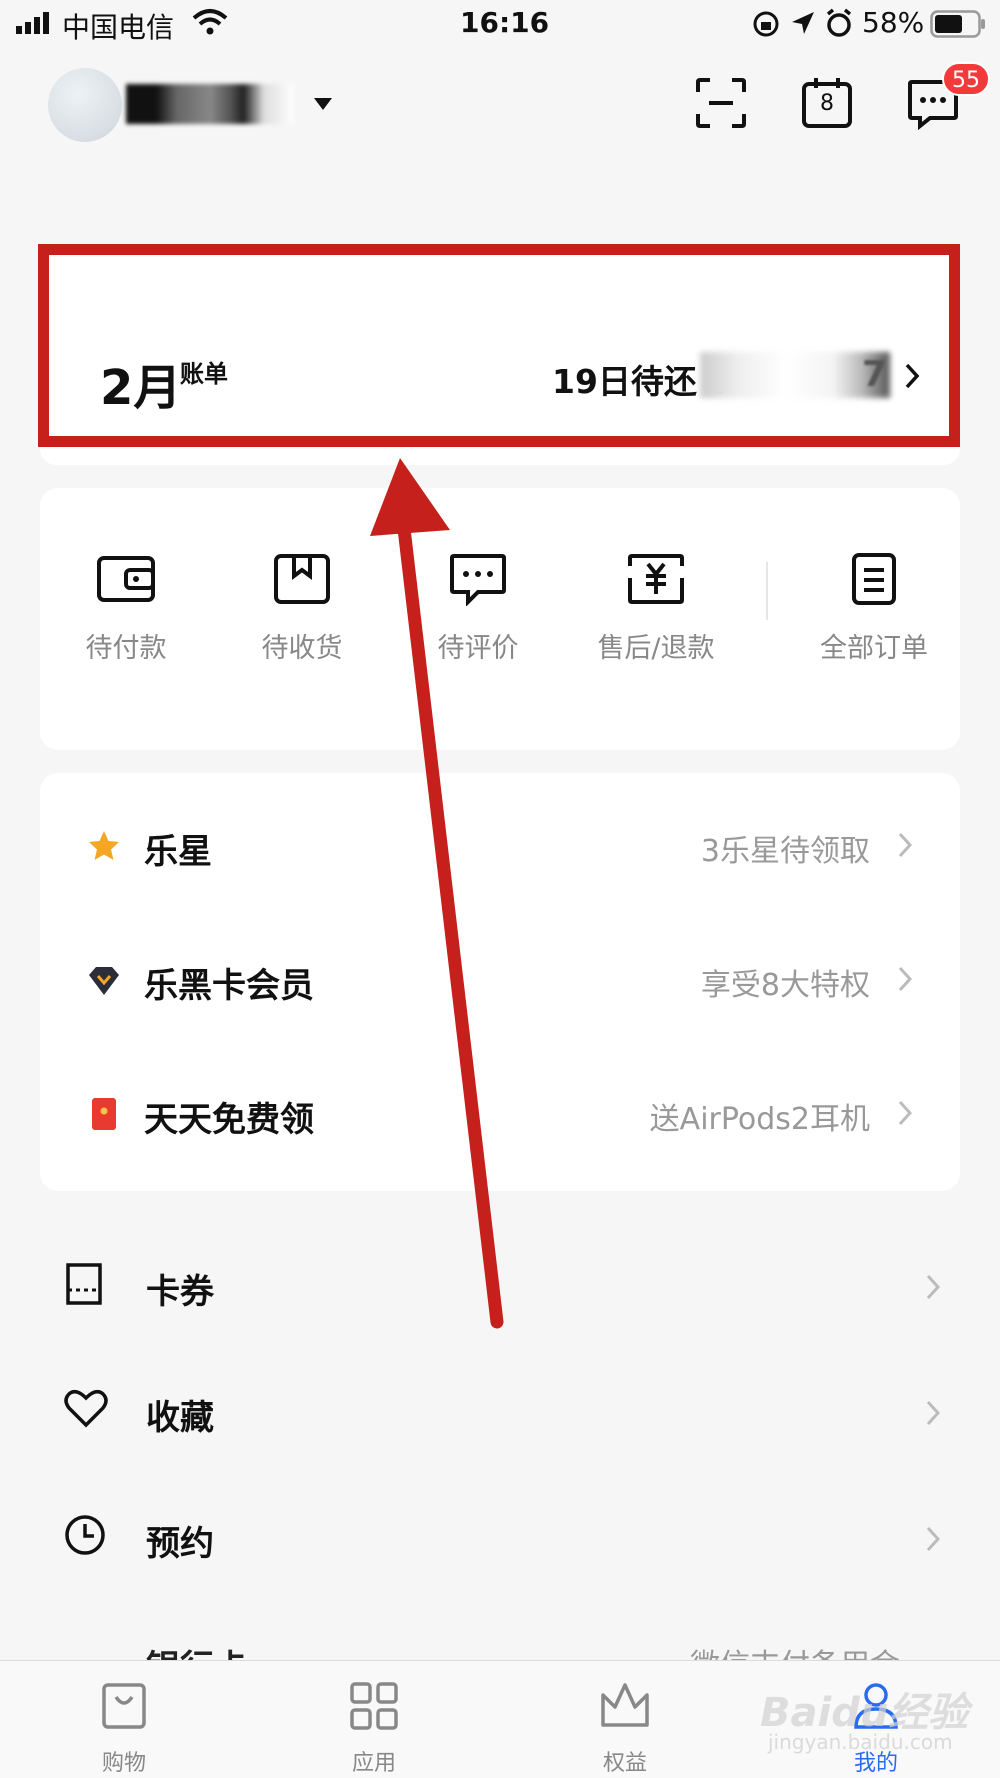 The image size is (1000, 1778). I want to click on crown-icon, so click(625, 1705).